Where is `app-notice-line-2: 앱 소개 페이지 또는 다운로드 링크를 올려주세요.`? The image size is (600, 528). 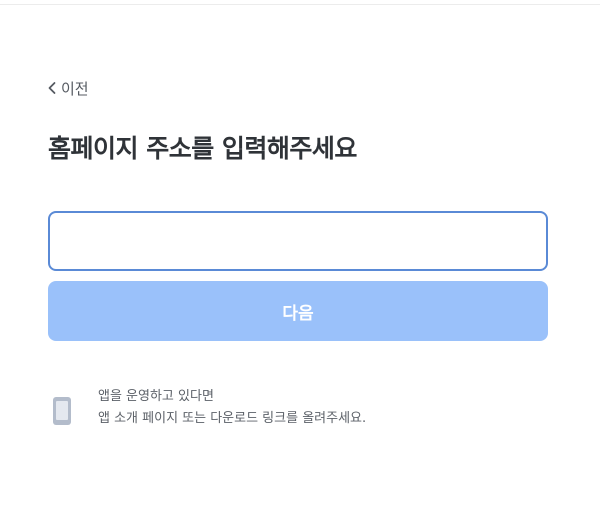 app-notice-line-2: 앱 소개 페이지 또는 다운로드 링크를 올려주세요. is located at coordinates (232, 418).